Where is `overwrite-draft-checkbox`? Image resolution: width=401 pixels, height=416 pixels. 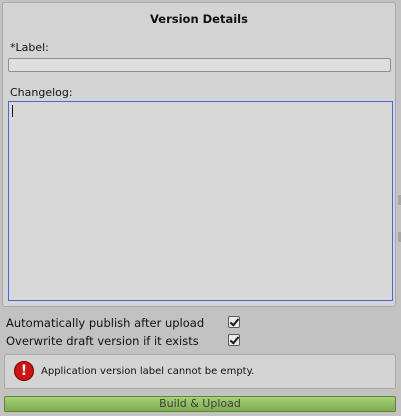
overwrite-draft-checkbox is located at coordinates (234, 340).